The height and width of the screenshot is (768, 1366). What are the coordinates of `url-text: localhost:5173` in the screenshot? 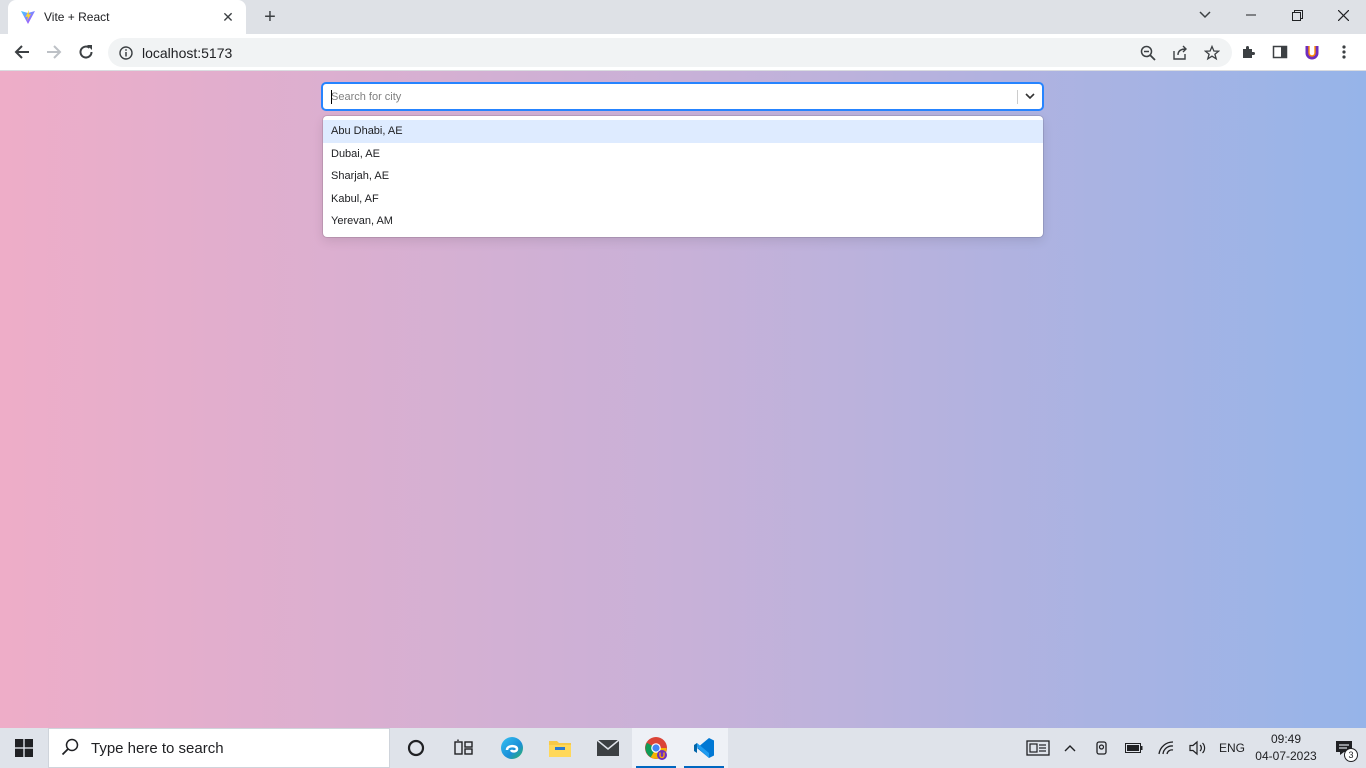 It's located at (187, 52).